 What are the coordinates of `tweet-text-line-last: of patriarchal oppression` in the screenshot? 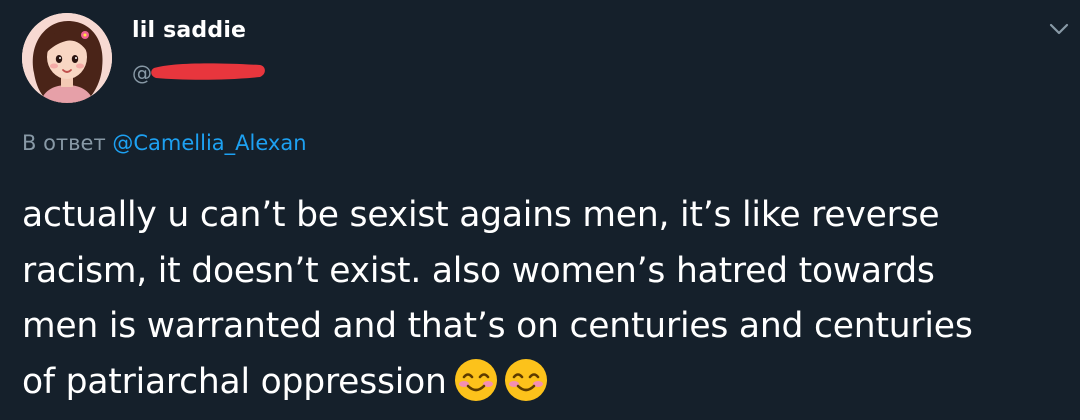 It's located at (544, 383).